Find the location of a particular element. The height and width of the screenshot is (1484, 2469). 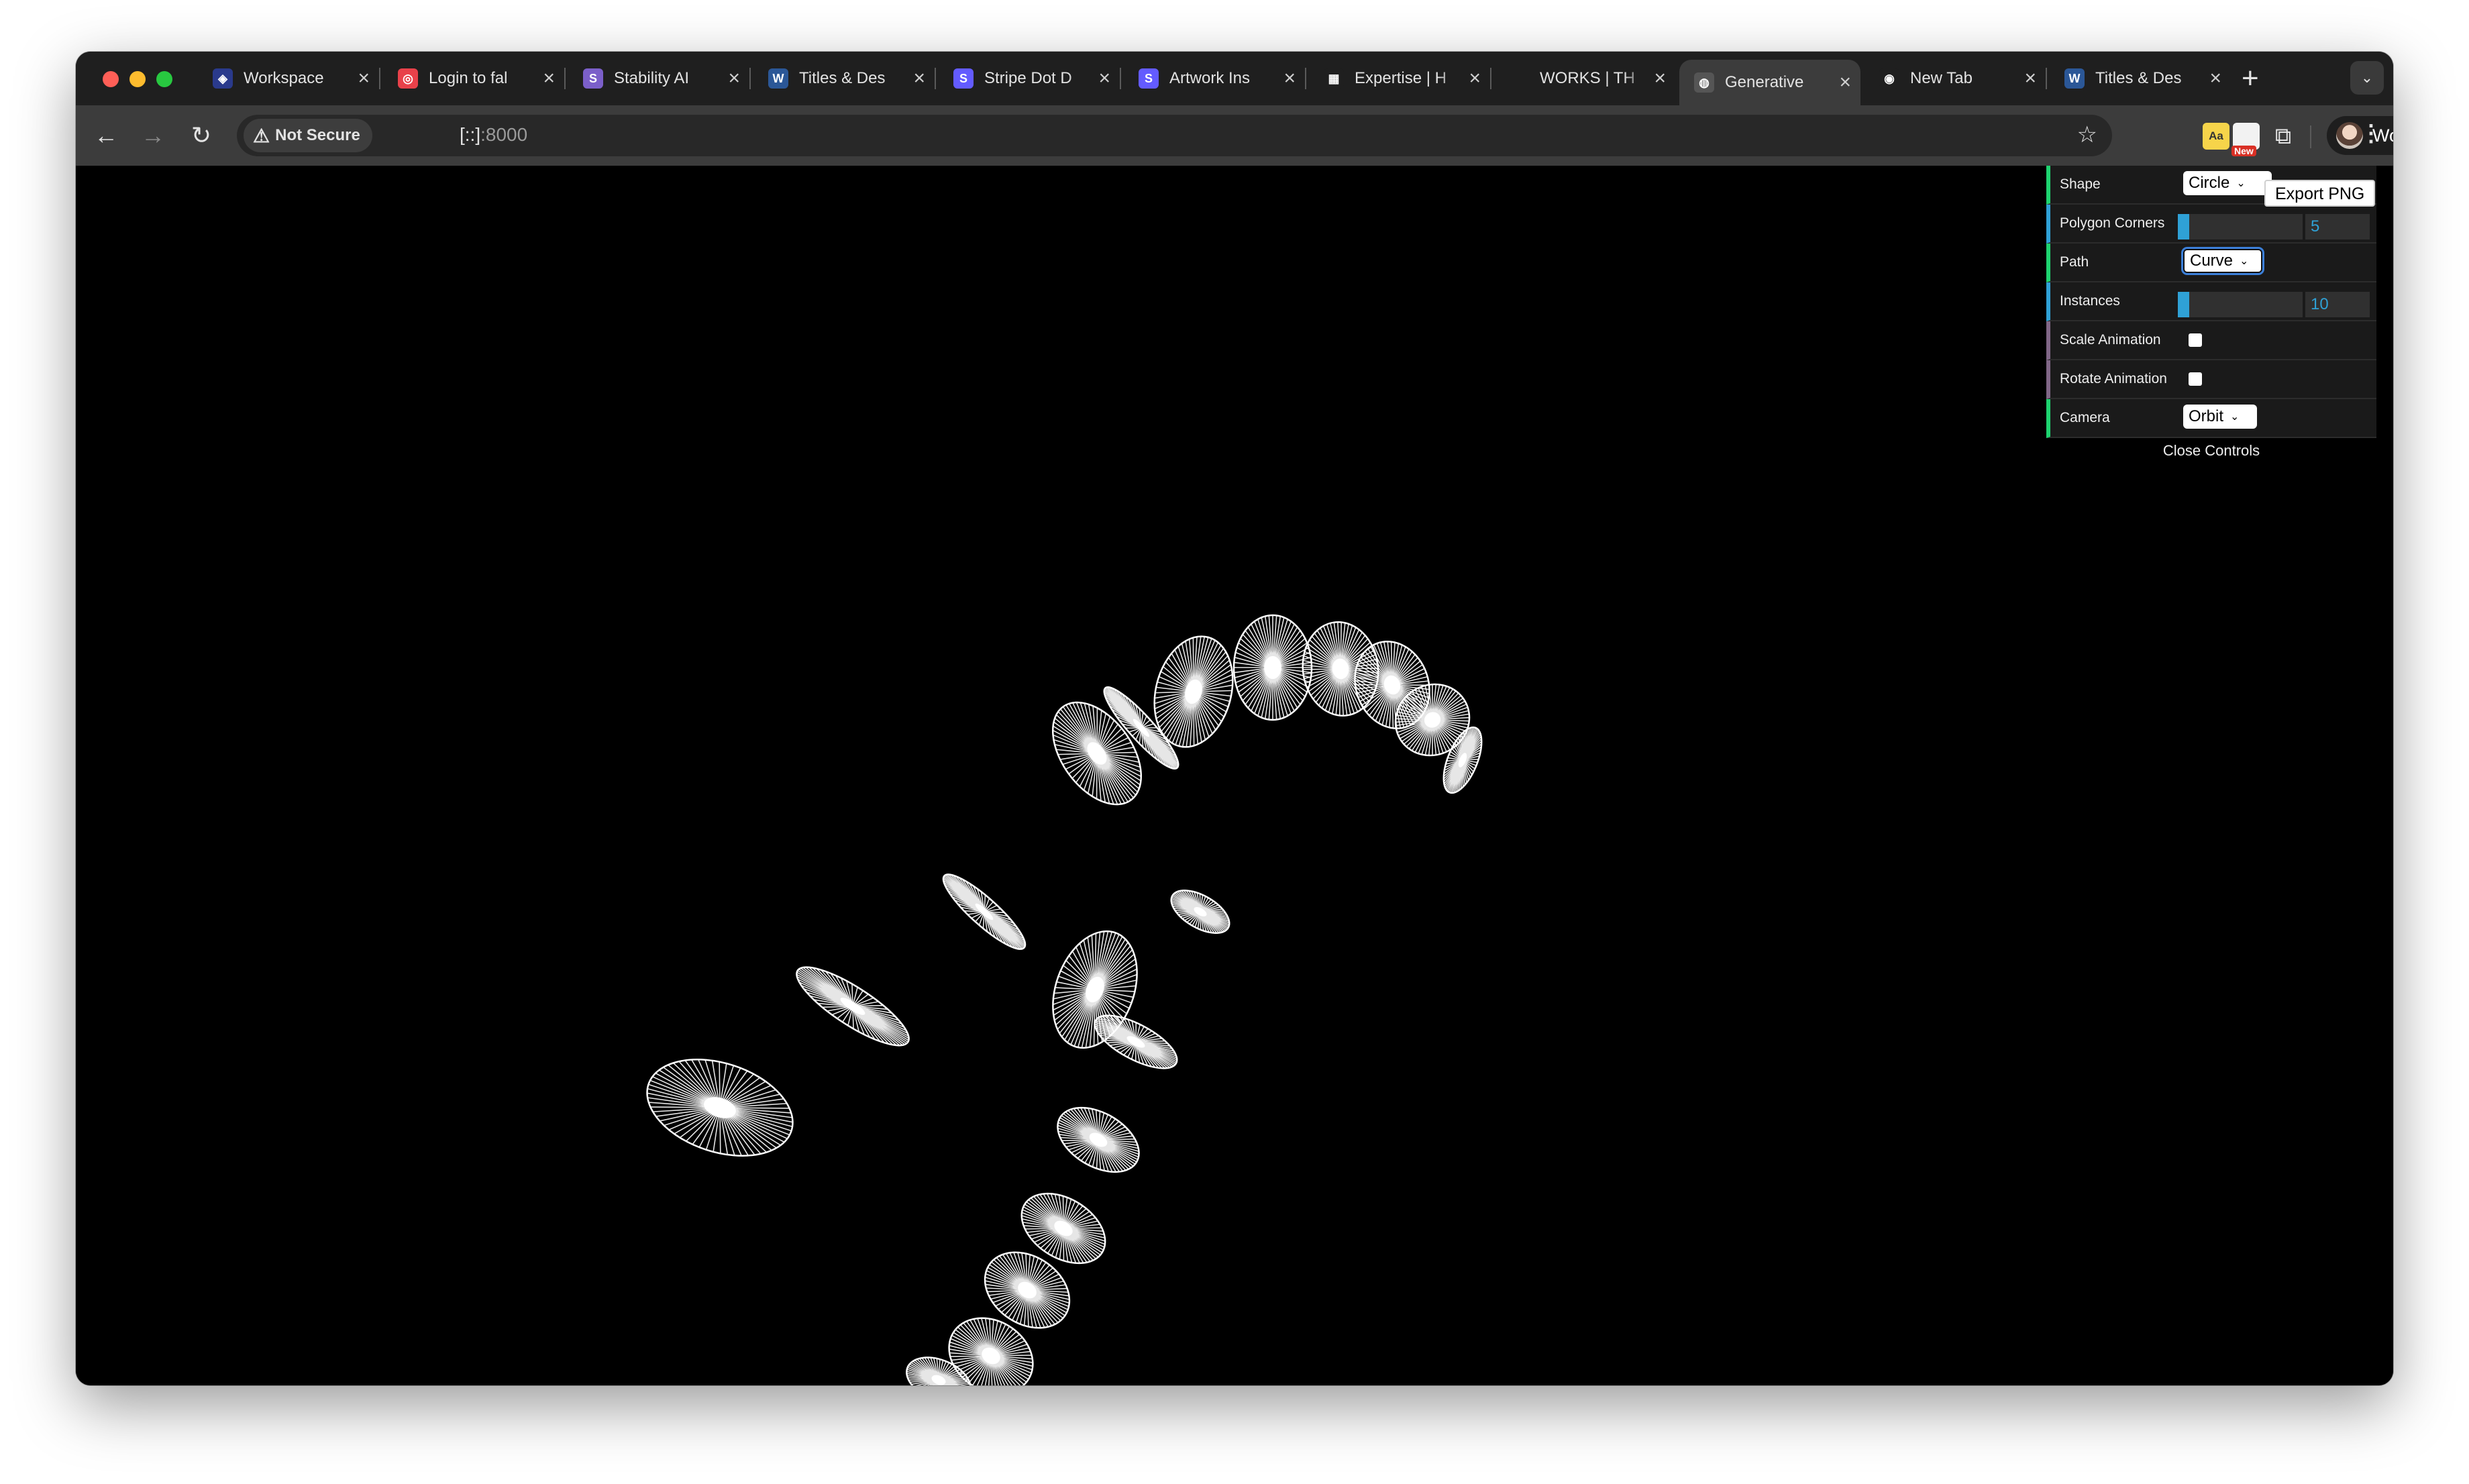

path-control: Path Curve ⌄ is located at coordinates (2211, 263).